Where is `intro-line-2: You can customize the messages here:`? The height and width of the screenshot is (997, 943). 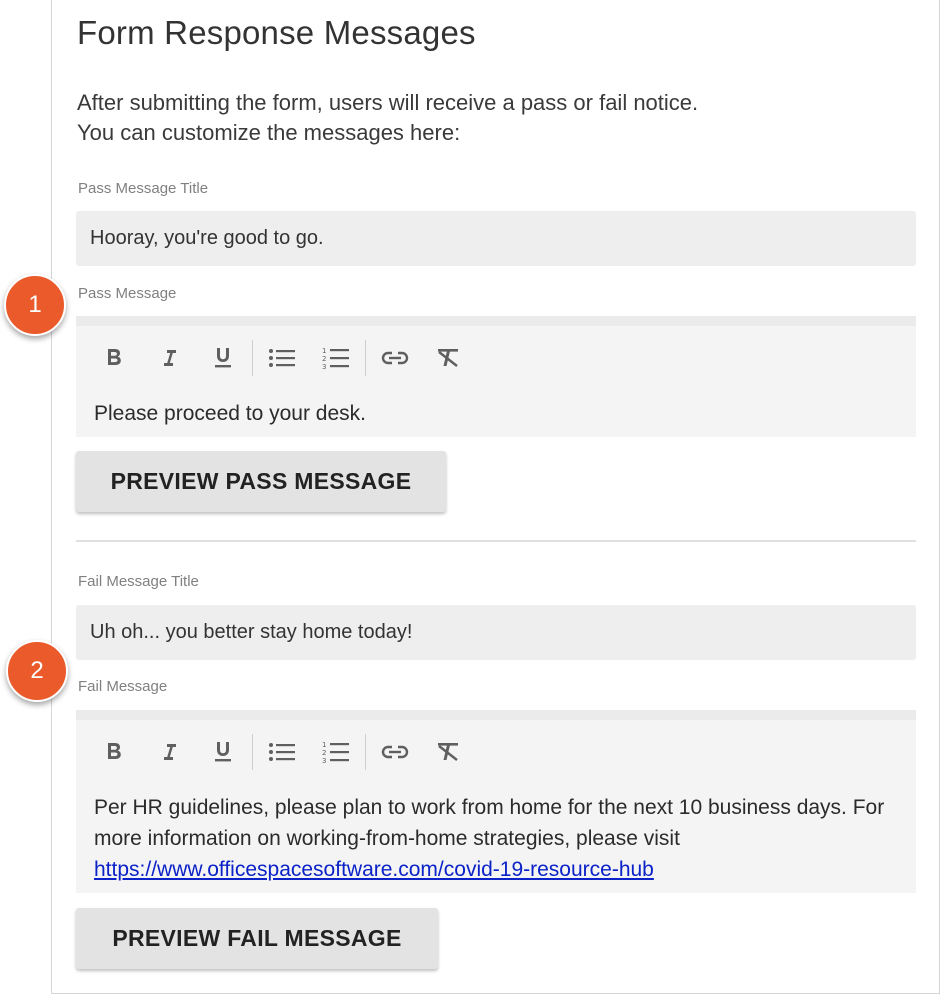 intro-line-2: You can customize the messages here: is located at coordinates (269, 132).